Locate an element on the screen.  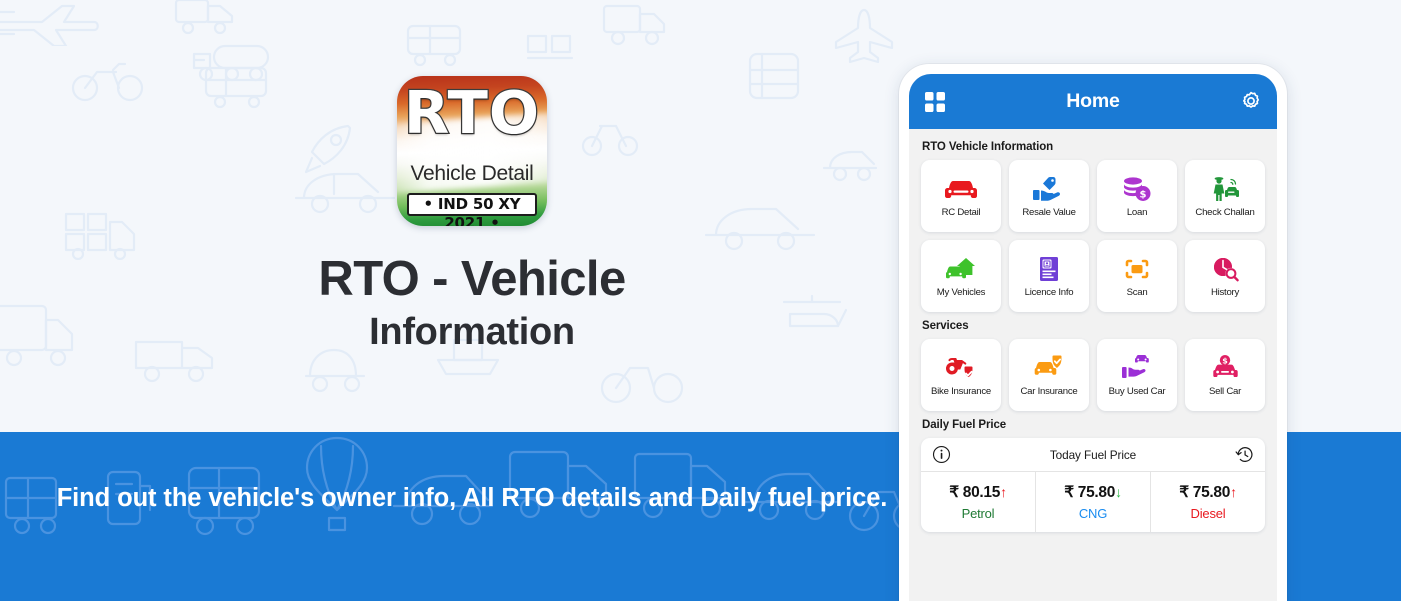
tile-resale-value: Resale Value is located at coordinates (1049, 196).